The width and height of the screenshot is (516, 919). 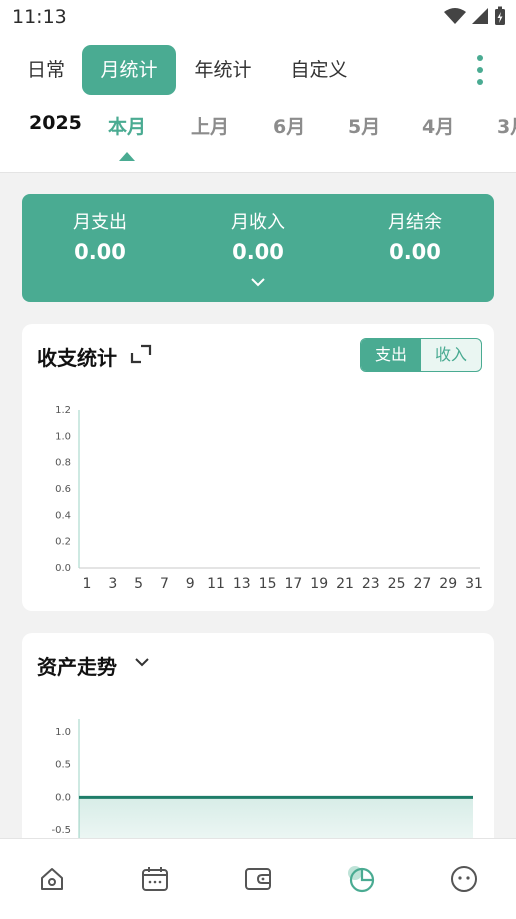 What do you see at coordinates (422, 584) in the screenshot?
I see `x-tick-label: 27` at bounding box center [422, 584].